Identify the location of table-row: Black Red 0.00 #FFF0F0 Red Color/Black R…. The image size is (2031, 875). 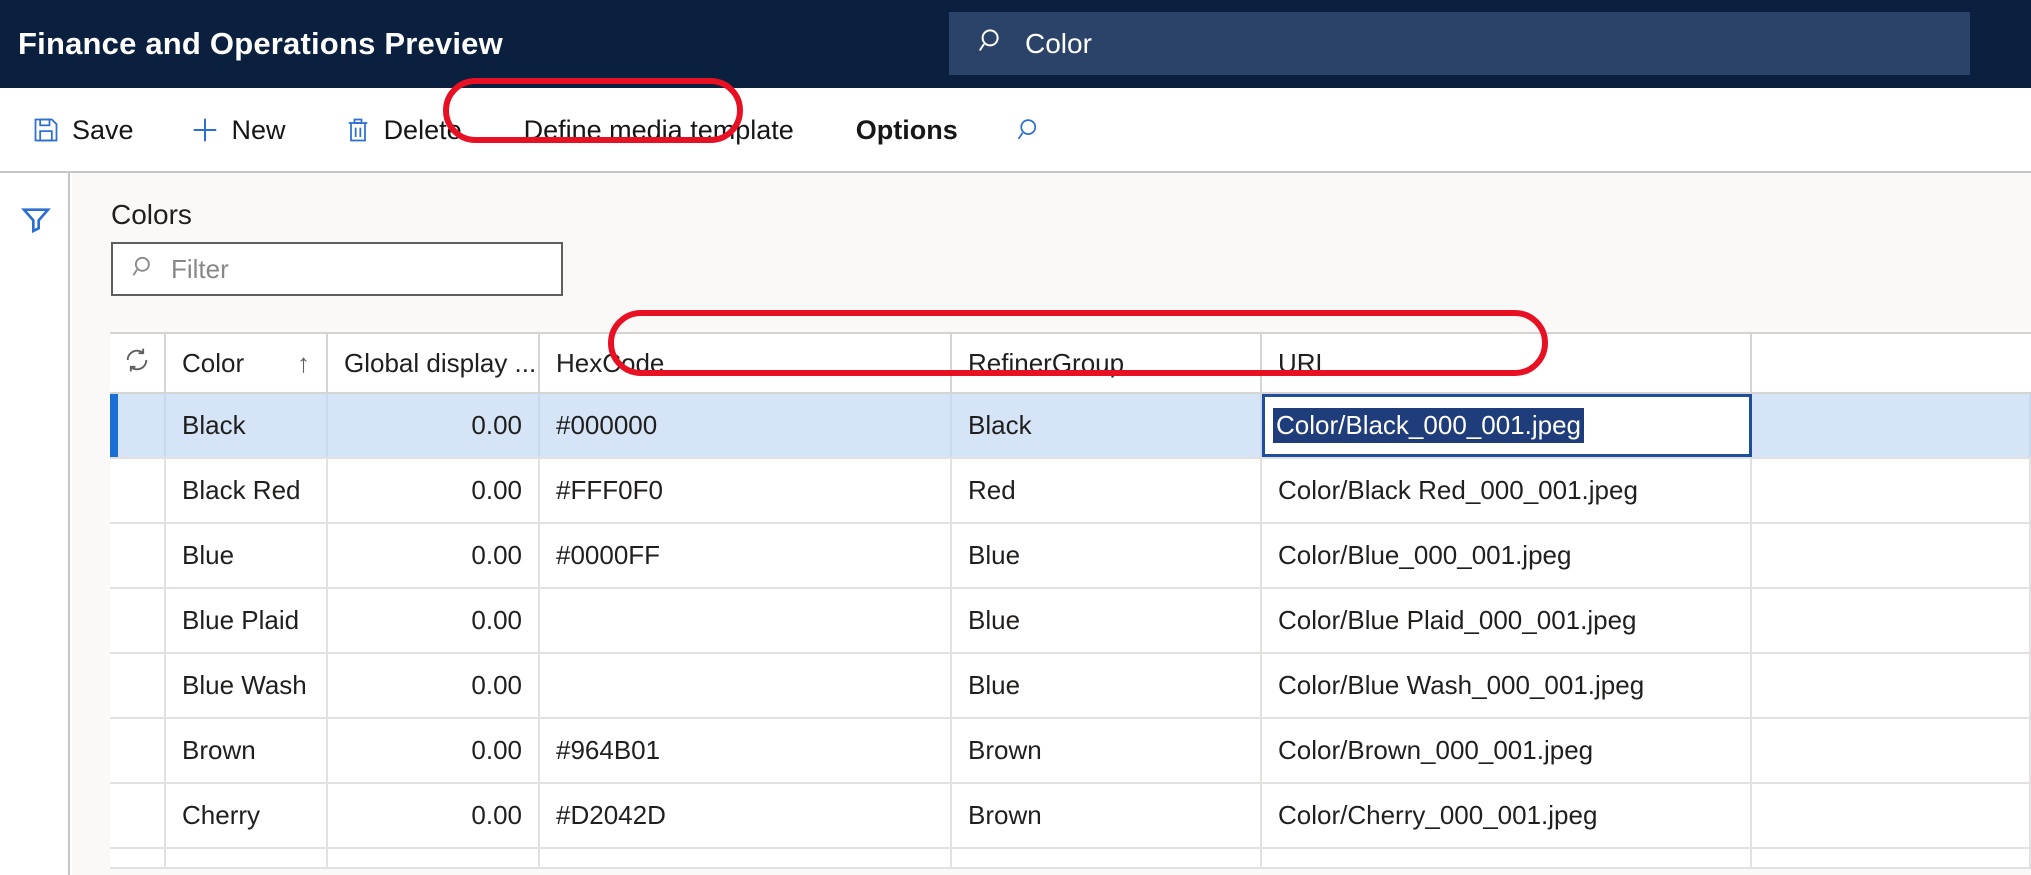
(1070, 491).